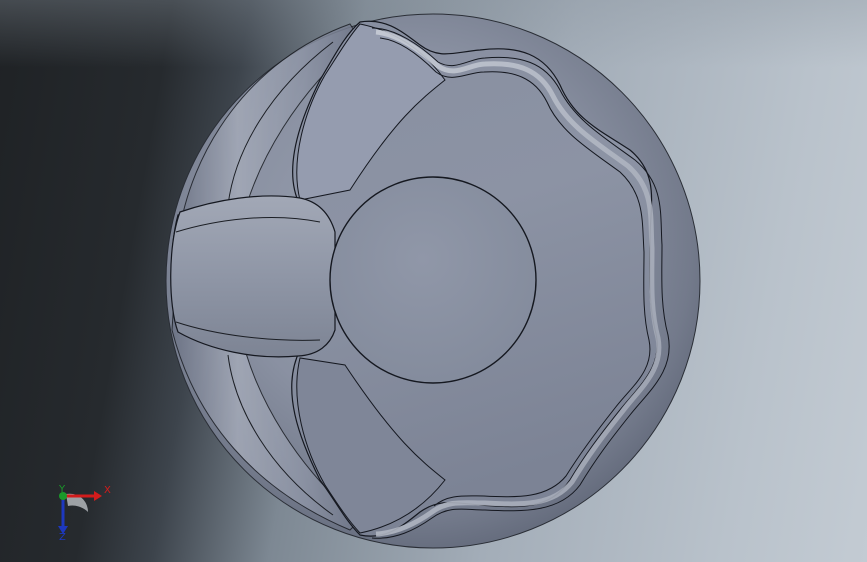 The height and width of the screenshot is (562, 867). I want to click on x-axis-label: X, so click(107, 490).